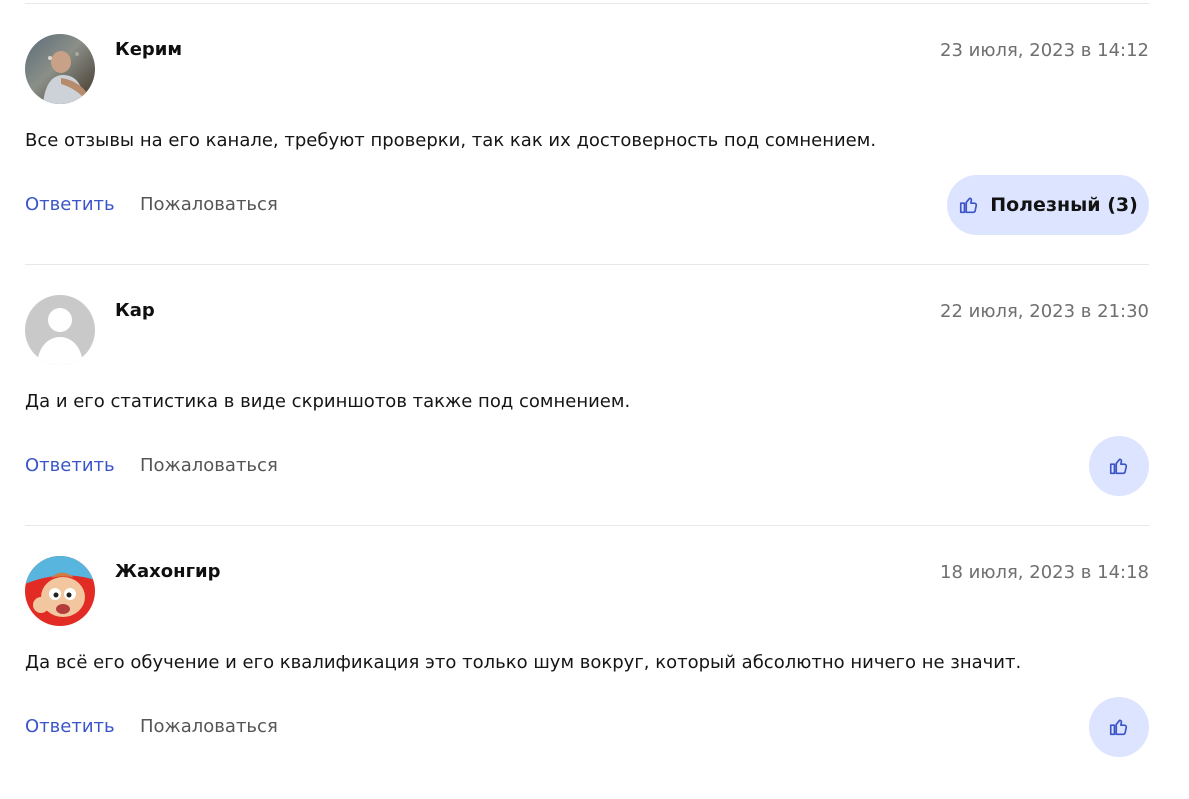  I want to click on comment-date: 18 июля, 2023 в 14:18, so click(1044, 572).